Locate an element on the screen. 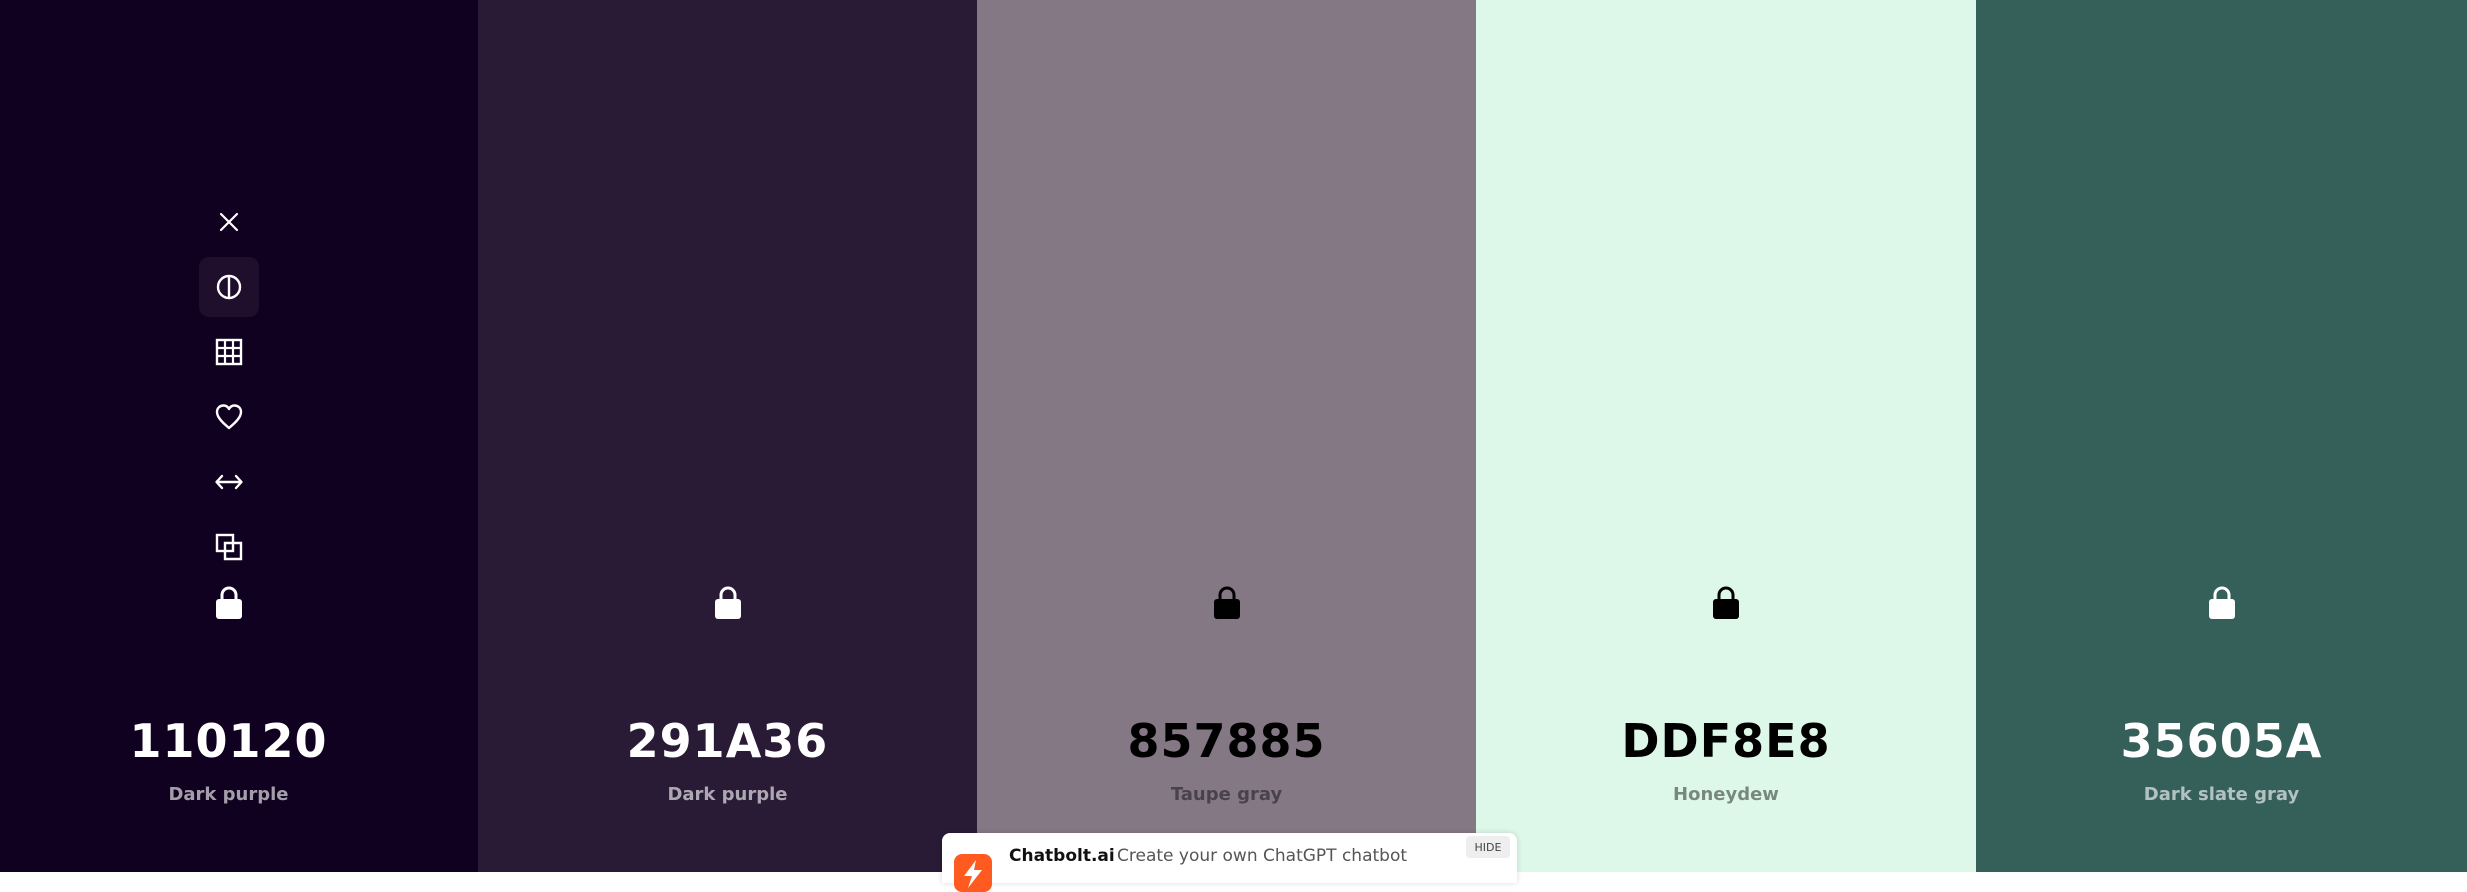 The image size is (2467, 892). heart-icon is located at coordinates (229, 417).